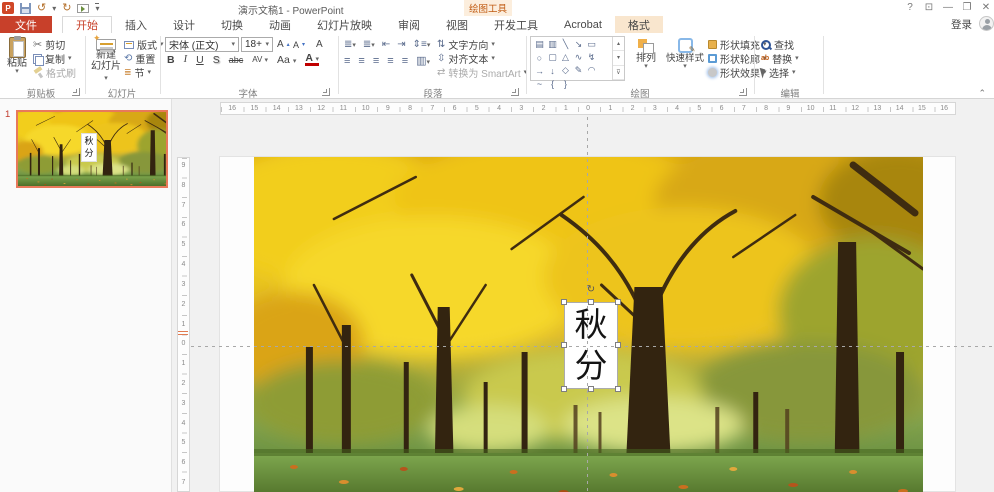  What do you see at coordinates (591, 290) in the screenshot?
I see `rotation-handle: ↻` at bounding box center [591, 290].